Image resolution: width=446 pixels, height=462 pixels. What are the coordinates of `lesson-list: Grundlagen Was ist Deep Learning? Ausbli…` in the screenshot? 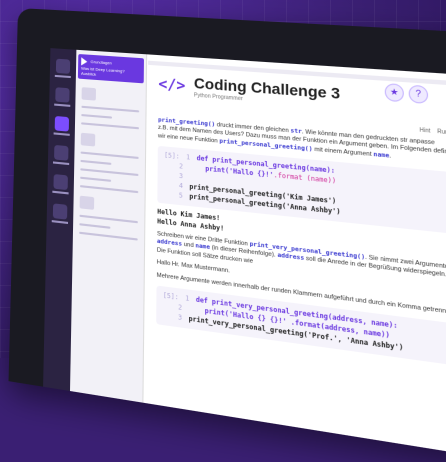 It's located at (109, 226).